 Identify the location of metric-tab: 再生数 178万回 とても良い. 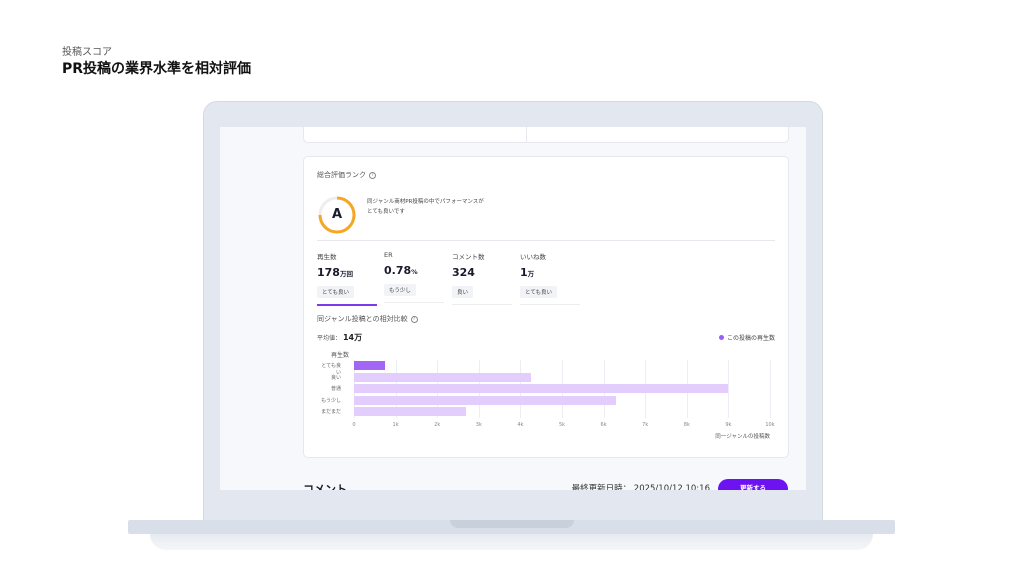
(347, 278).